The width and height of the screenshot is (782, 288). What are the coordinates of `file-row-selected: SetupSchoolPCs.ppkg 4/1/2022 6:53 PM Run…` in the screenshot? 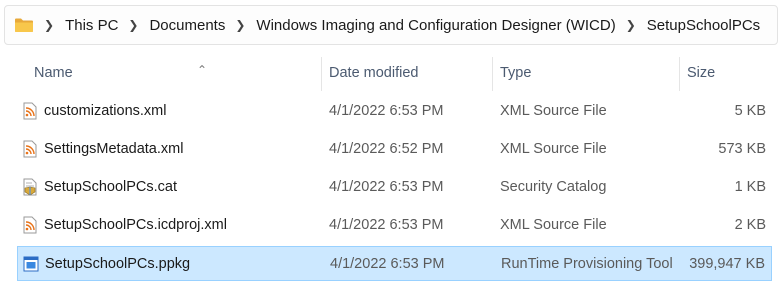 It's located at (394, 263).